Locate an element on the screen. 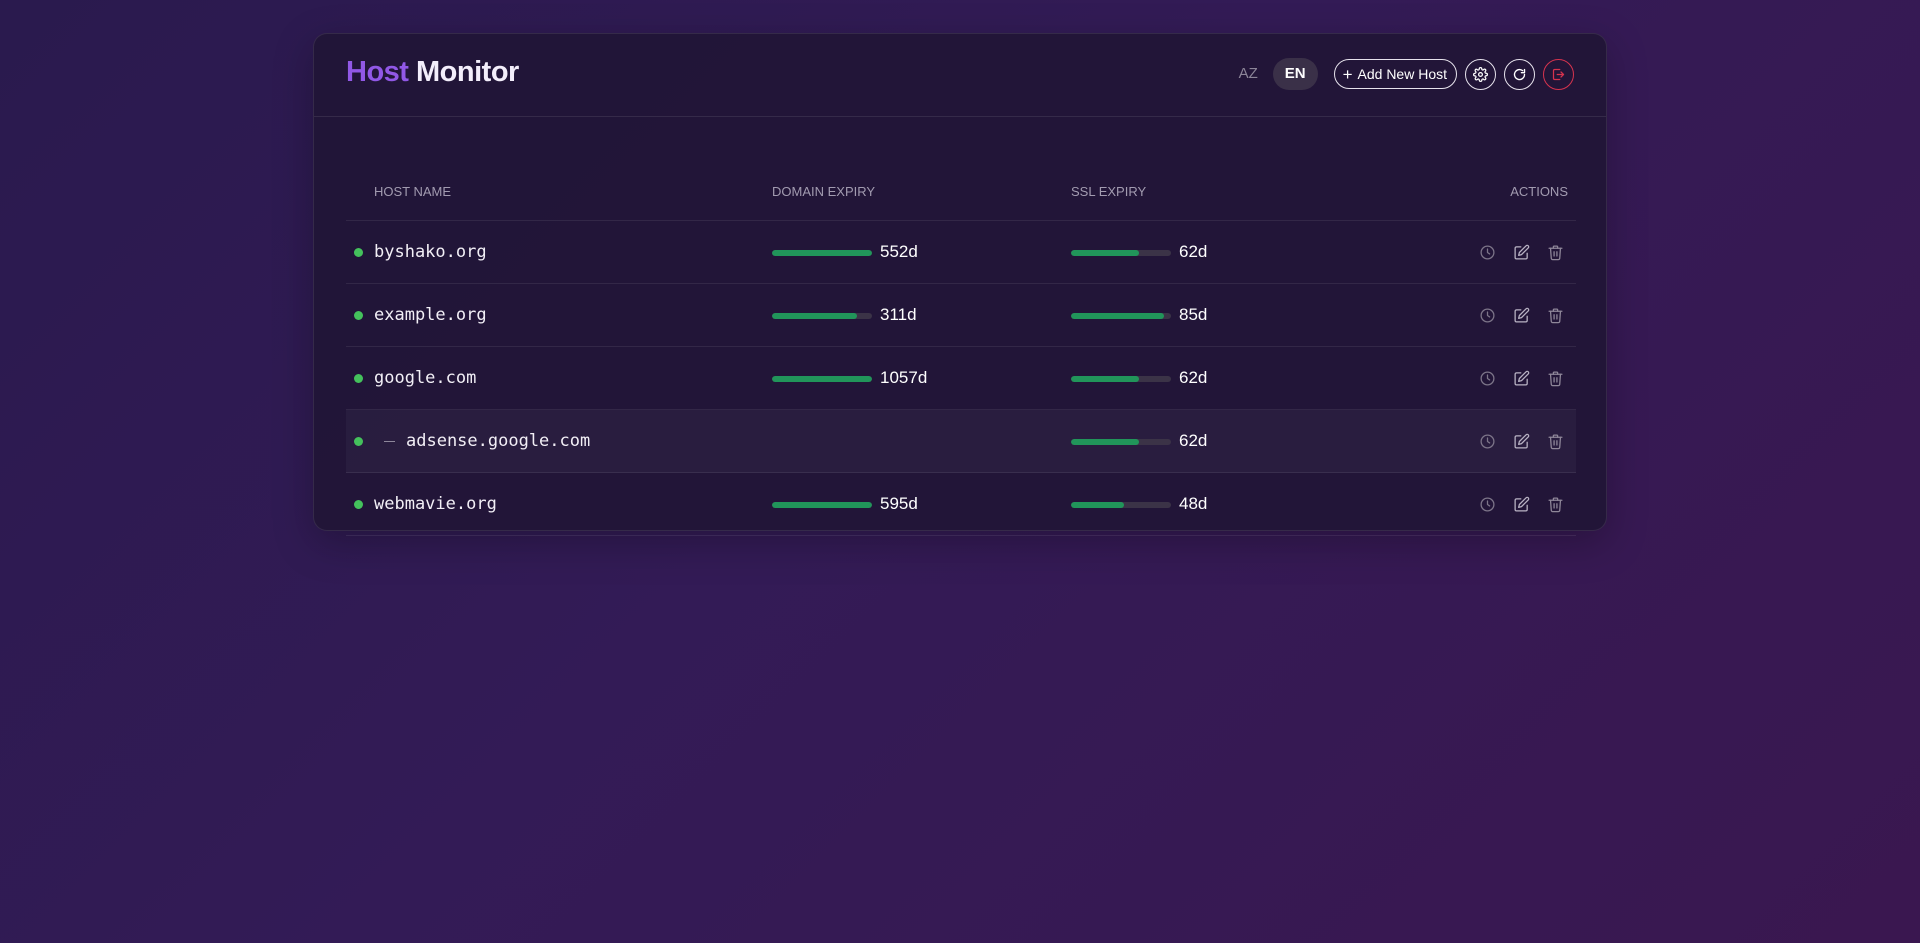  gear-icon is located at coordinates (1480, 74).